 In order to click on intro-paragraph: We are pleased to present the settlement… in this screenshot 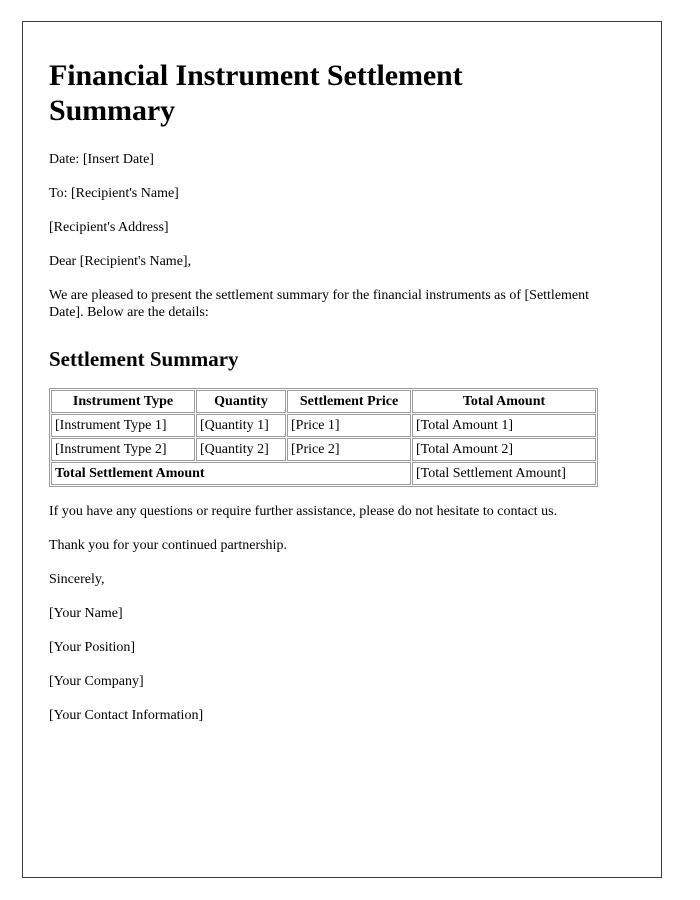, I will do `click(319, 303)`.